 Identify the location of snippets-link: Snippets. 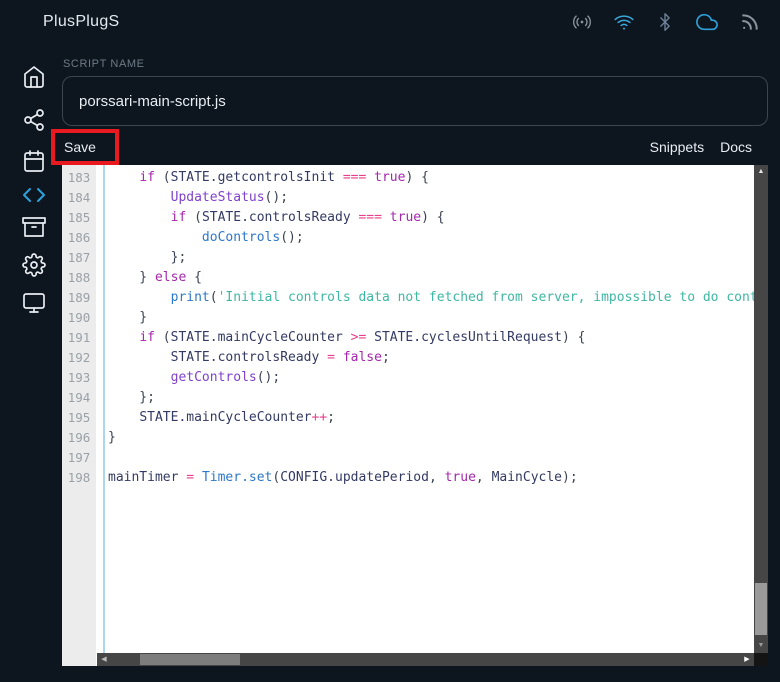
(677, 147).